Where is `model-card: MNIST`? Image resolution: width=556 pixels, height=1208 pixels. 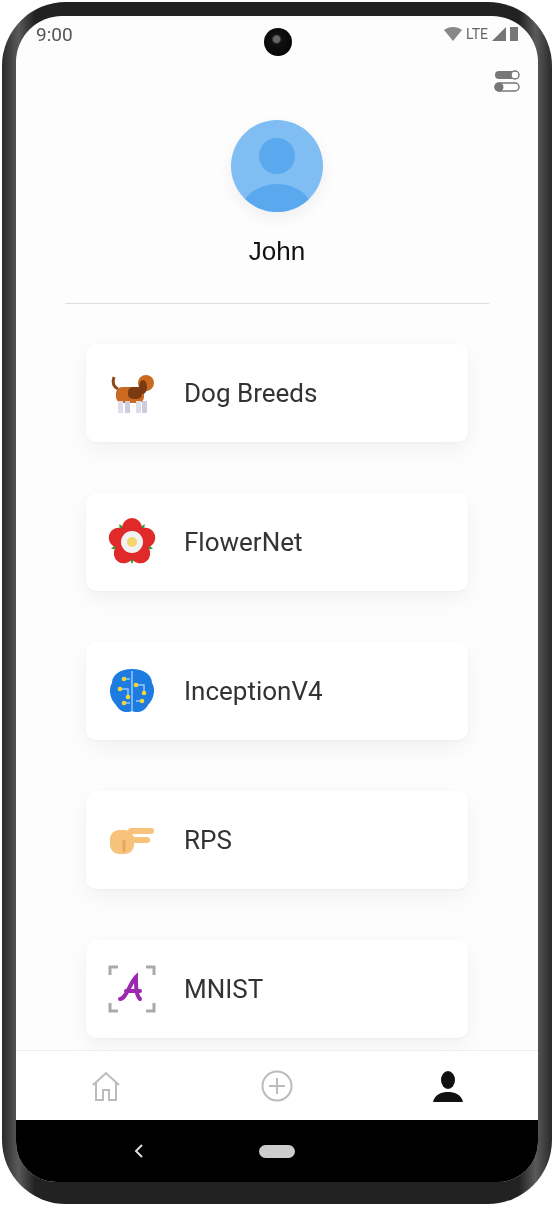
model-card: MNIST is located at coordinates (277, 989).